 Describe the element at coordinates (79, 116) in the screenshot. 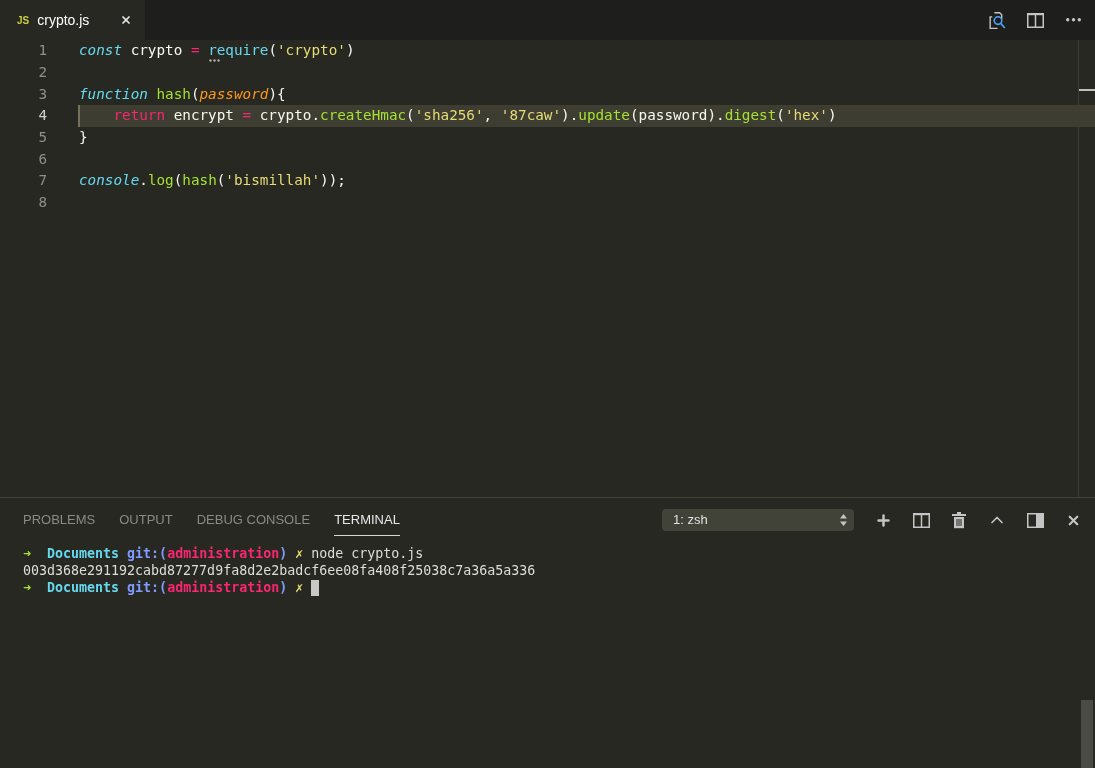

I see `text-cursor` at that location.